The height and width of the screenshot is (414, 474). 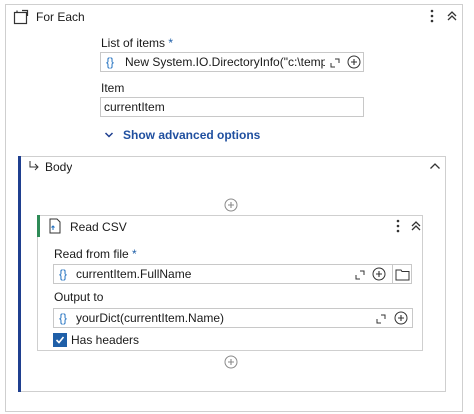 I want to click on list-of-items-value: New System.IO.DirectoryInfo("c:\temp").G, so click(x=225, y=62).